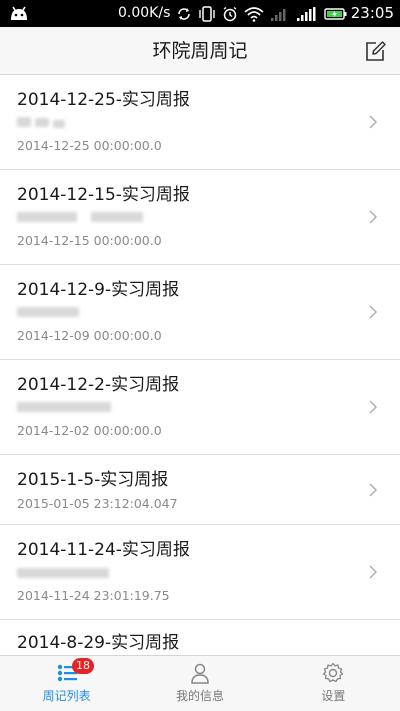 Image resolution: width=400 pixels, height=711 pixels. What do you see at coordinates (200, 673) in the screenshot?
I see `user-icon` at bounding box center [200, 673].